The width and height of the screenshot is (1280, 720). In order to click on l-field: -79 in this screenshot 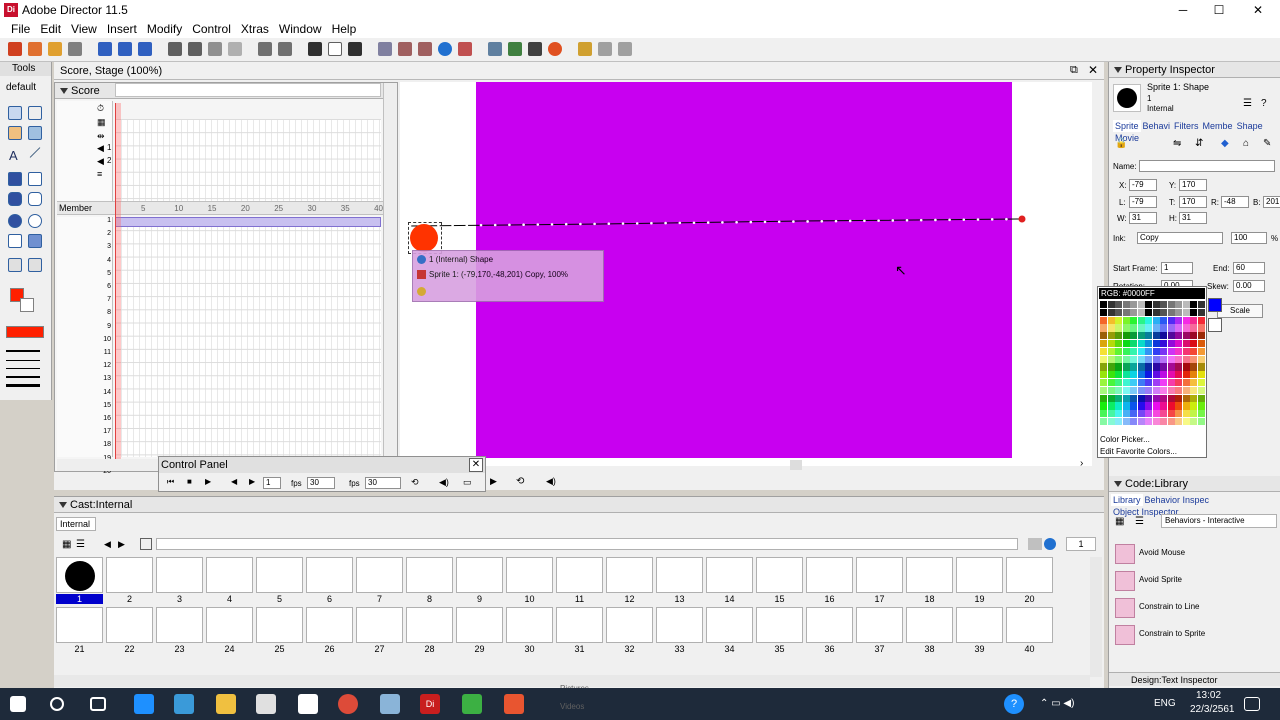, I will do `click(1143, 202)`.